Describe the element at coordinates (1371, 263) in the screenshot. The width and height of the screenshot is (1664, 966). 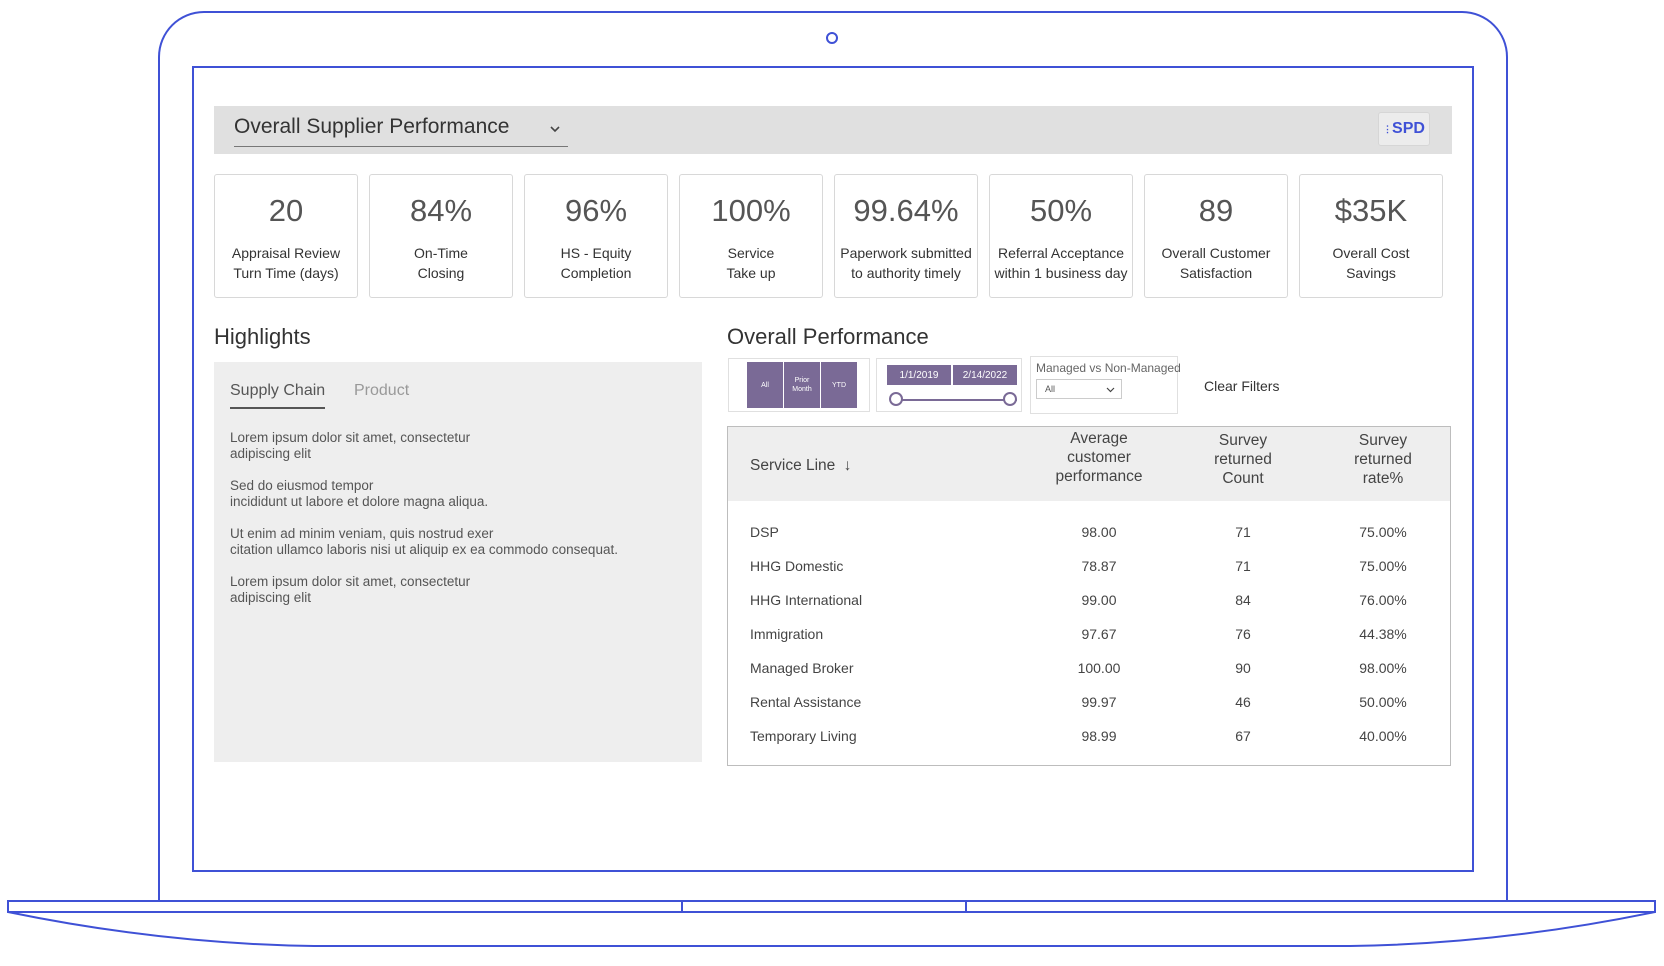
I see `kpi-label: Overall Cost Savings` at that location.